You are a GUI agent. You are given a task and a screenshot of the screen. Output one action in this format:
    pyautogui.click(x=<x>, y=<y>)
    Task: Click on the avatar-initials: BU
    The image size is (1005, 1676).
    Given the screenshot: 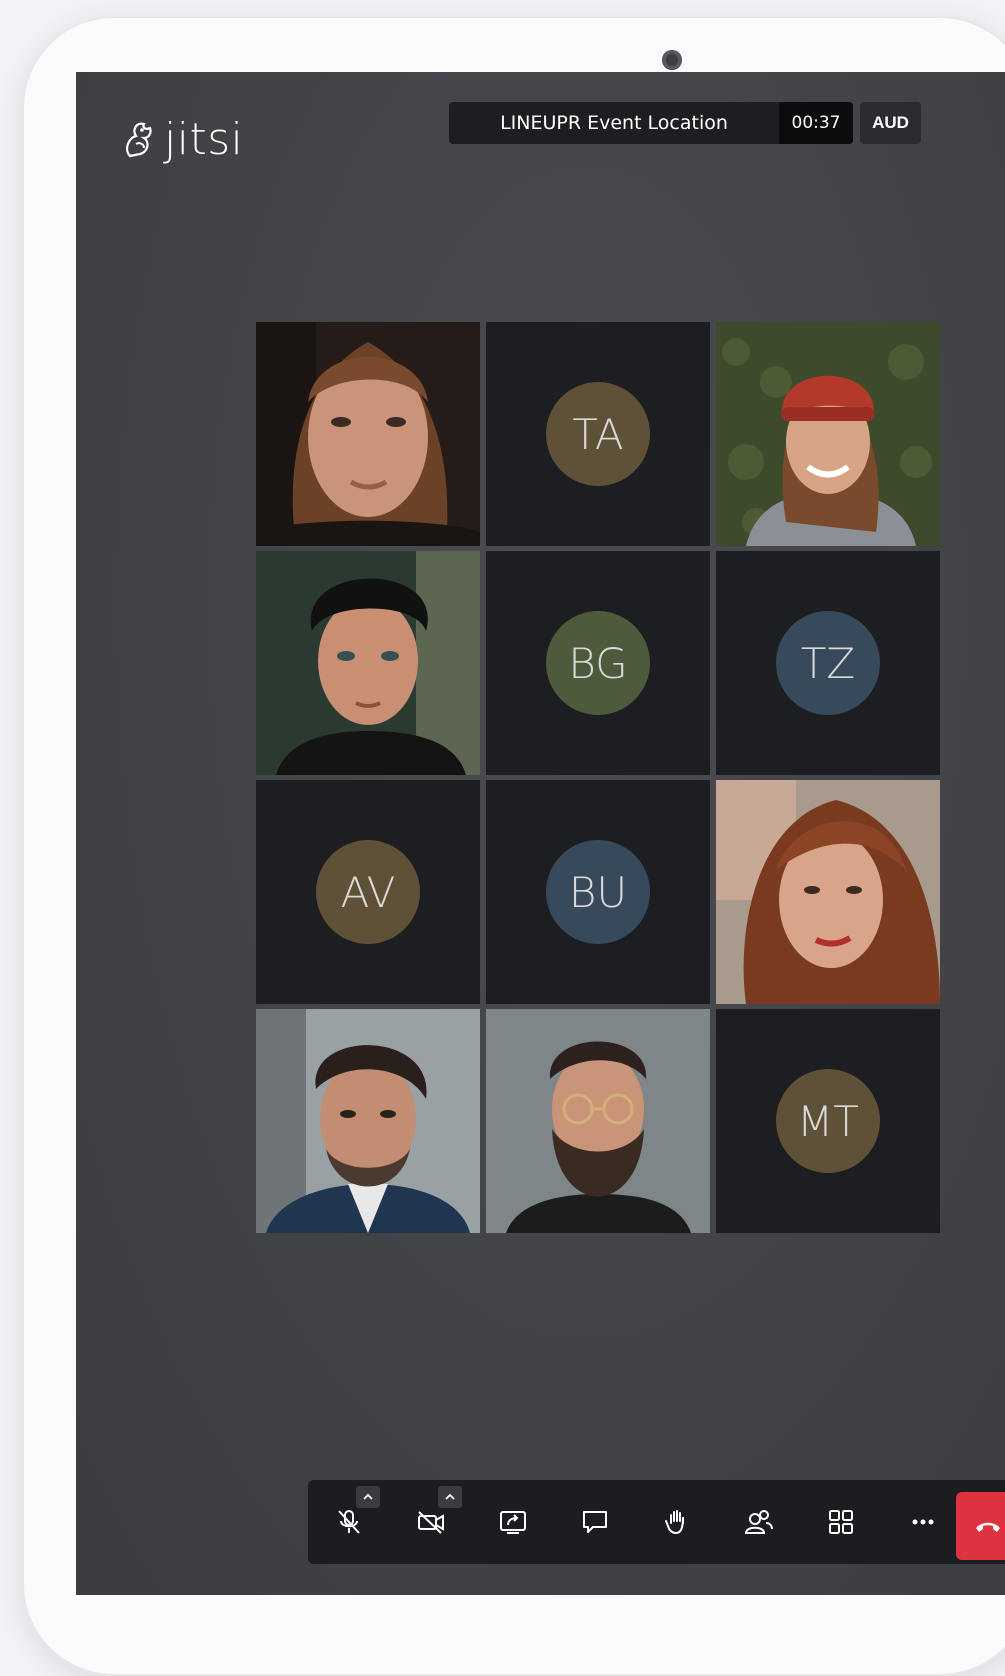 What is the action you would take?
    pyautogui.click(x=598, y=892)
    